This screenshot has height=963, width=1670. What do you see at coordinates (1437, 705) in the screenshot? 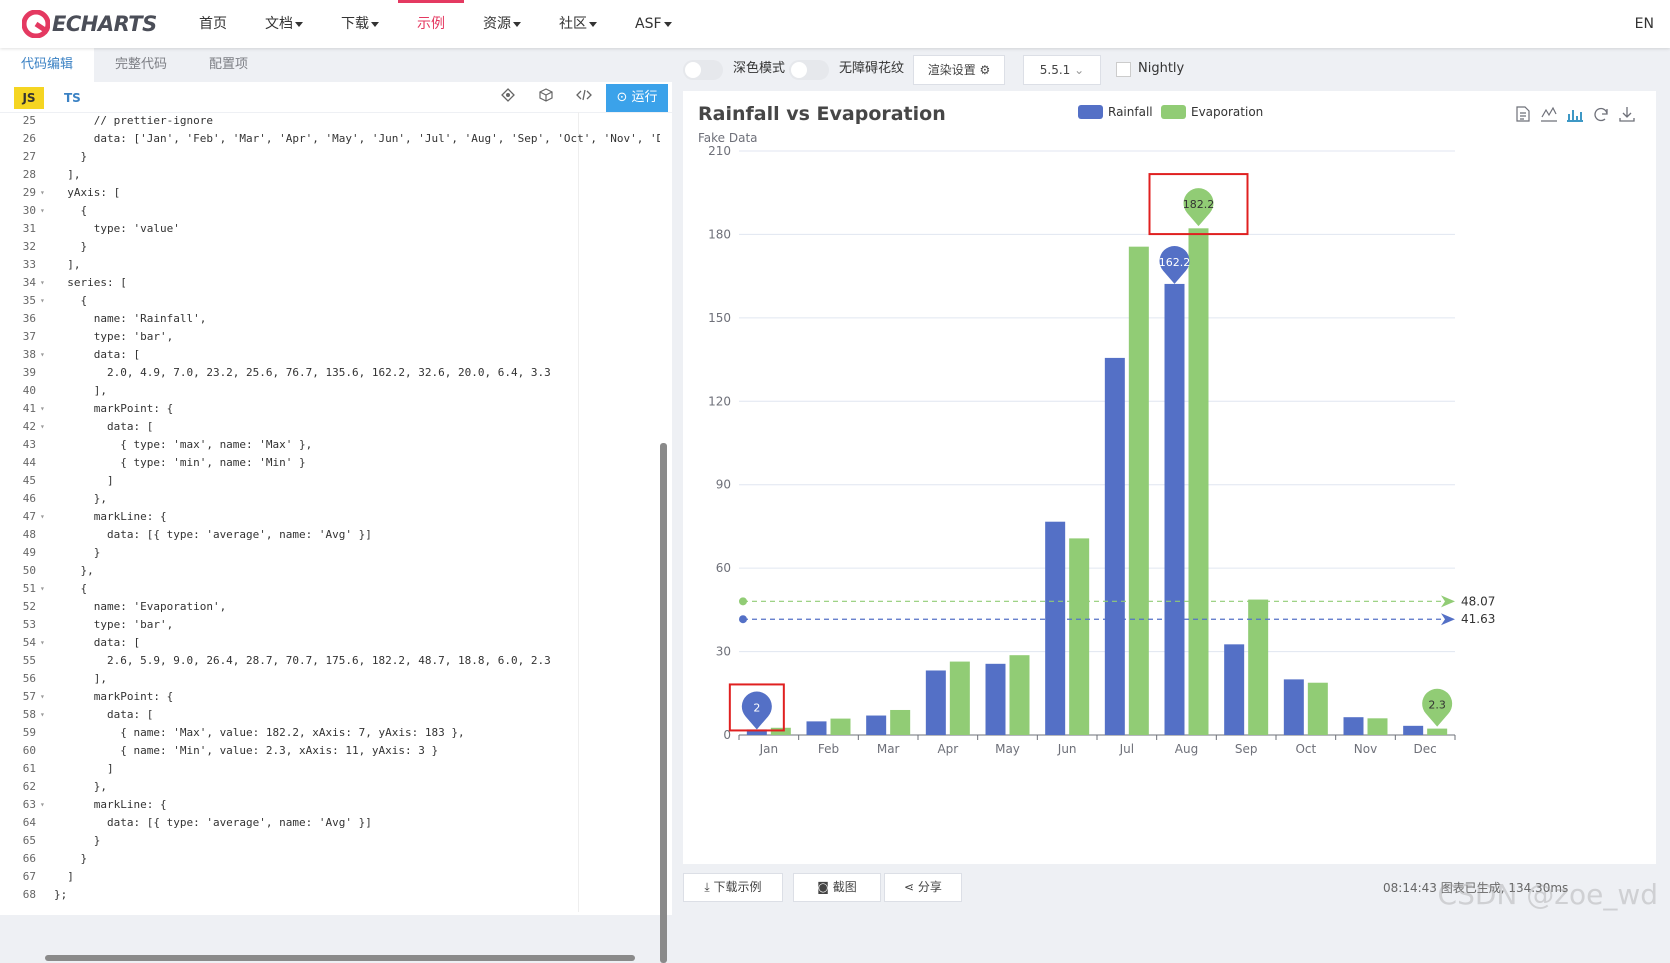
I see `mark-point-label: 2.3` at bounding box center [1437, 705].